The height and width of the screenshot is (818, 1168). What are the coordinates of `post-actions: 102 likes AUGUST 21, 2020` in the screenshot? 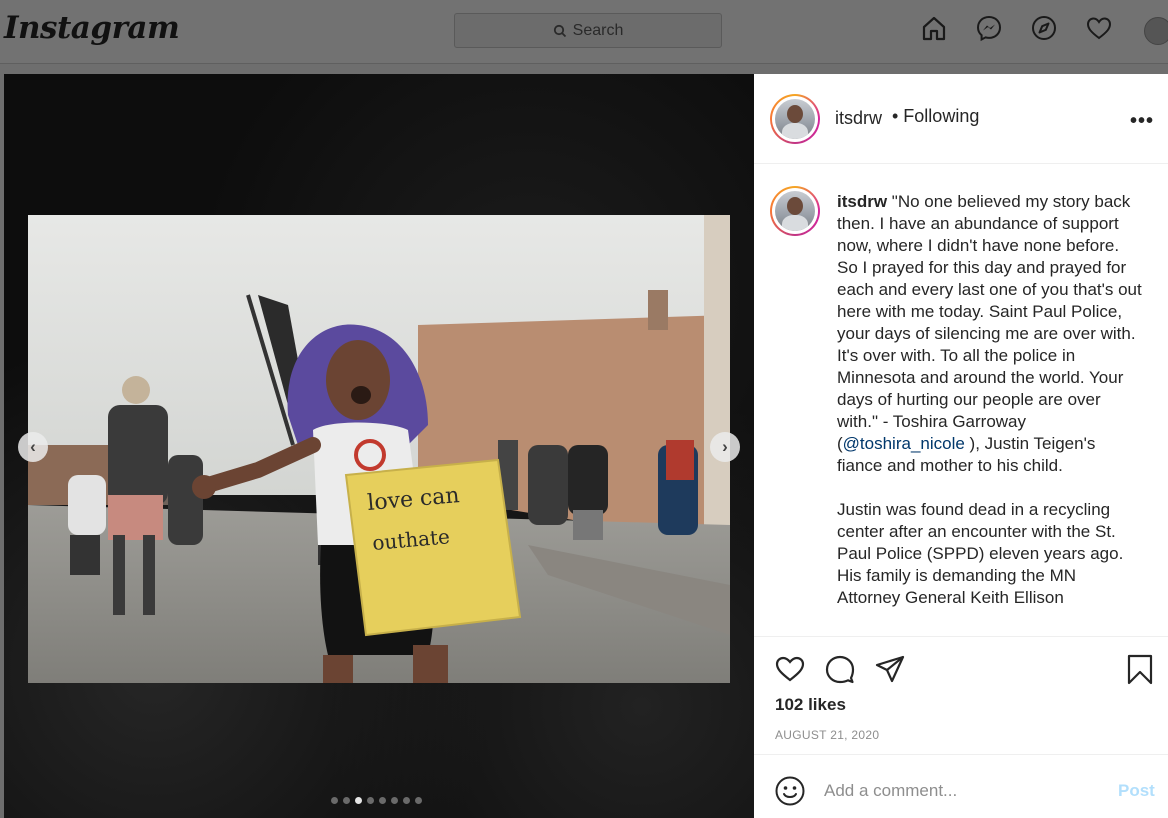 It's located at (961, 695).